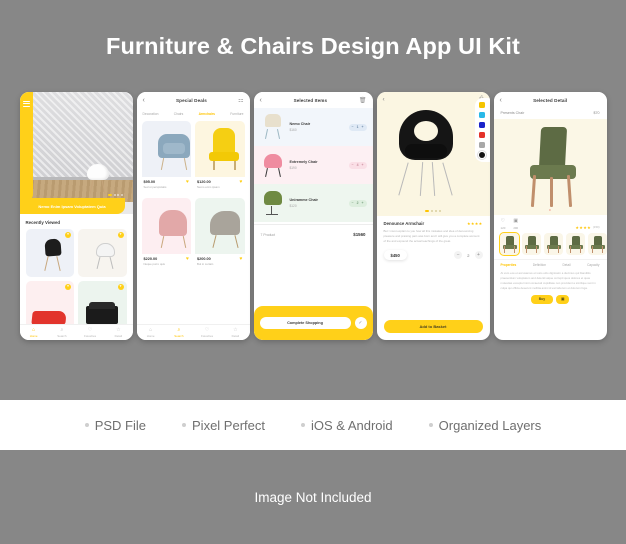 The height and width of the screenshot is (544, 626). What do you see at coordinates (357, 127) in the screenshot?
I see `quantity-stepper: − 1 +` at bounding box center [357, 127].